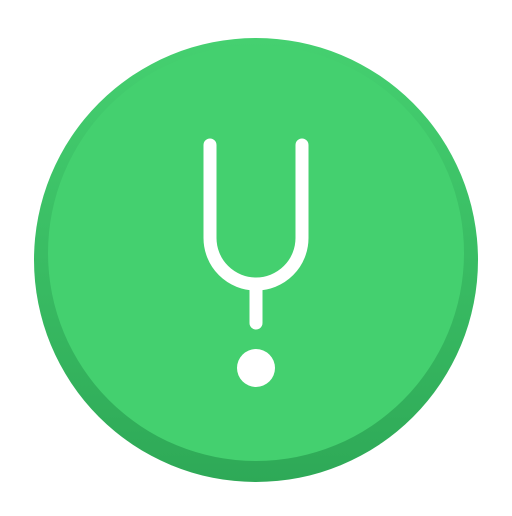 This screenshot has height=516, width=512. I want to click on tuning-fork-dot, so click(256, 368).